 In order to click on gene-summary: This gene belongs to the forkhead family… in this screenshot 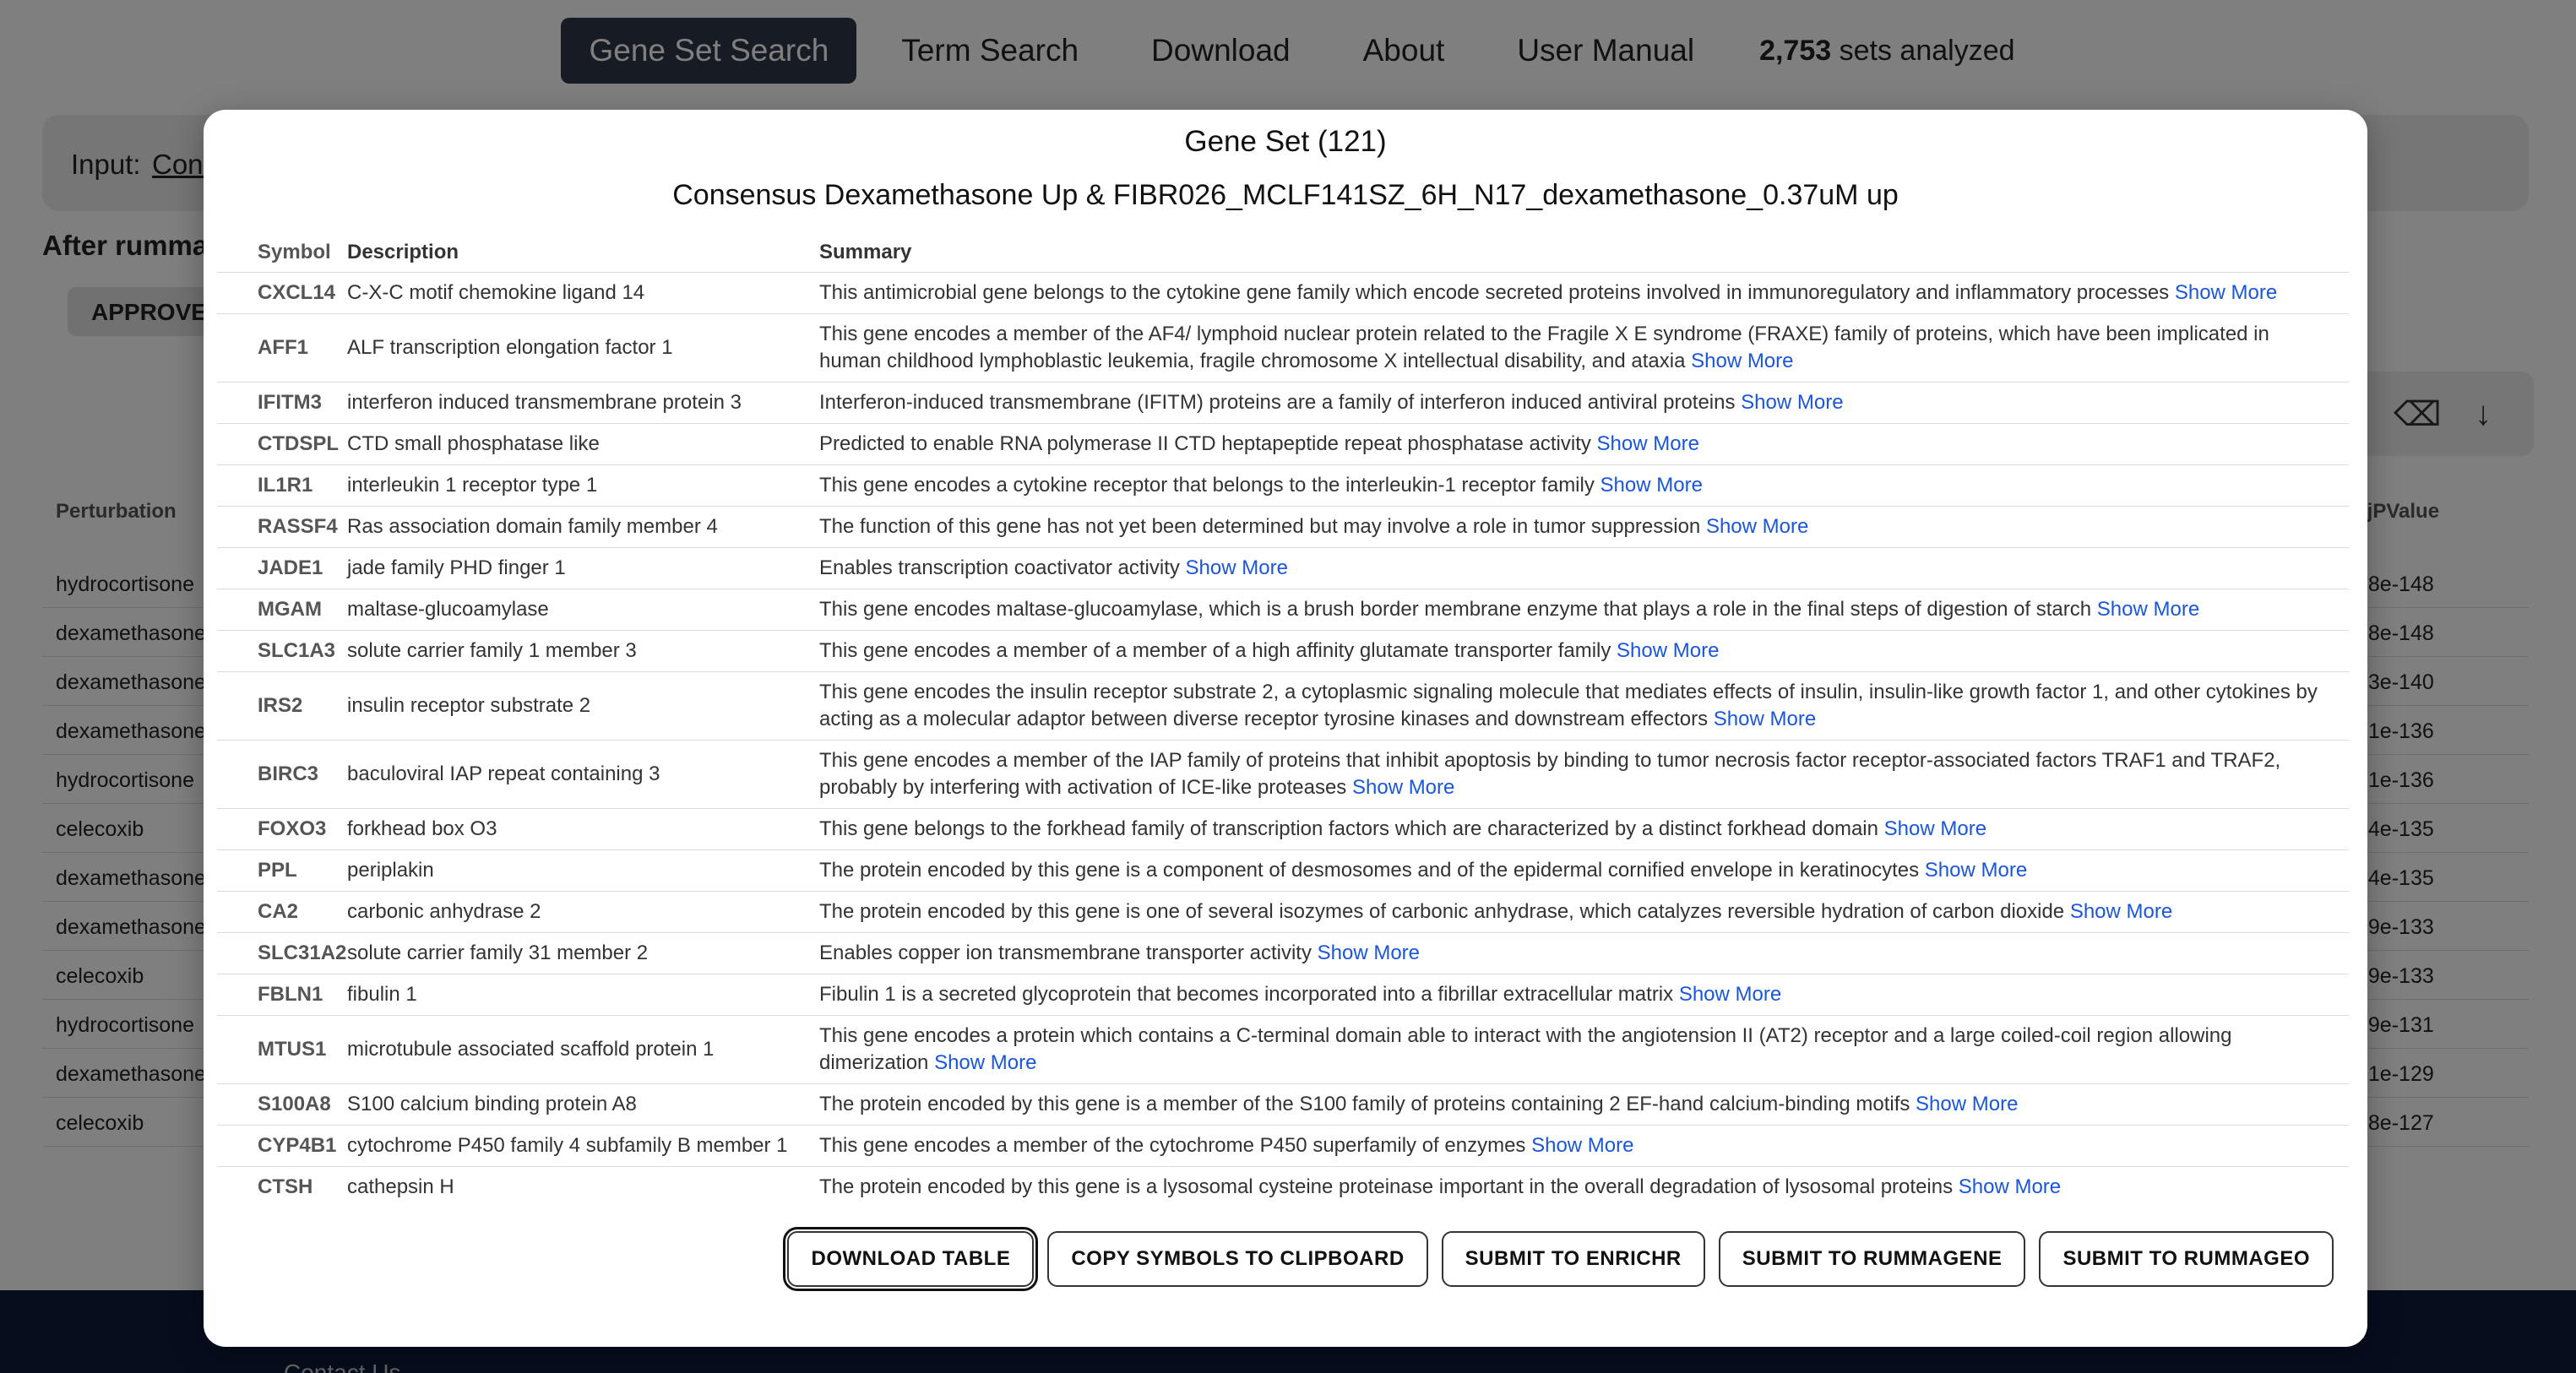, I will do `click(1348, 828)`.